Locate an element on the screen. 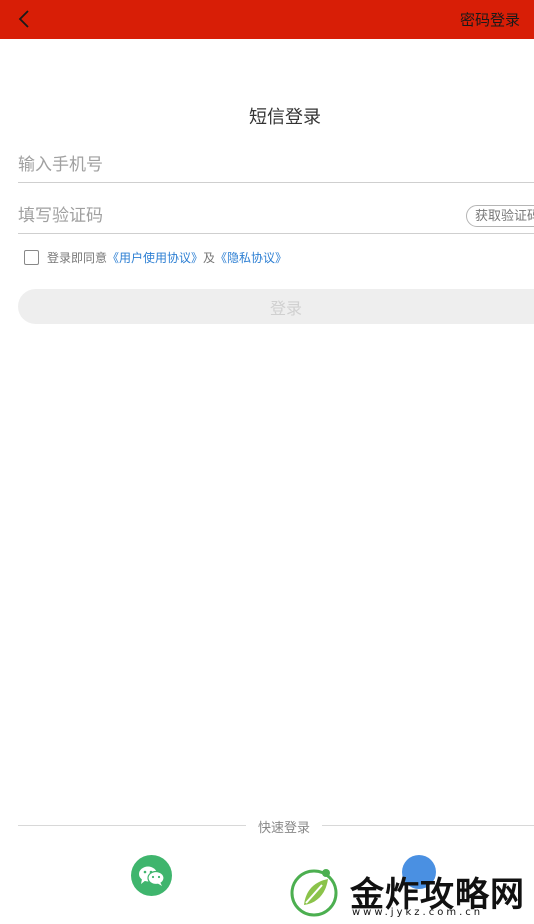  quick-login-label: 快速登录 is located at coordinates (283, 828).